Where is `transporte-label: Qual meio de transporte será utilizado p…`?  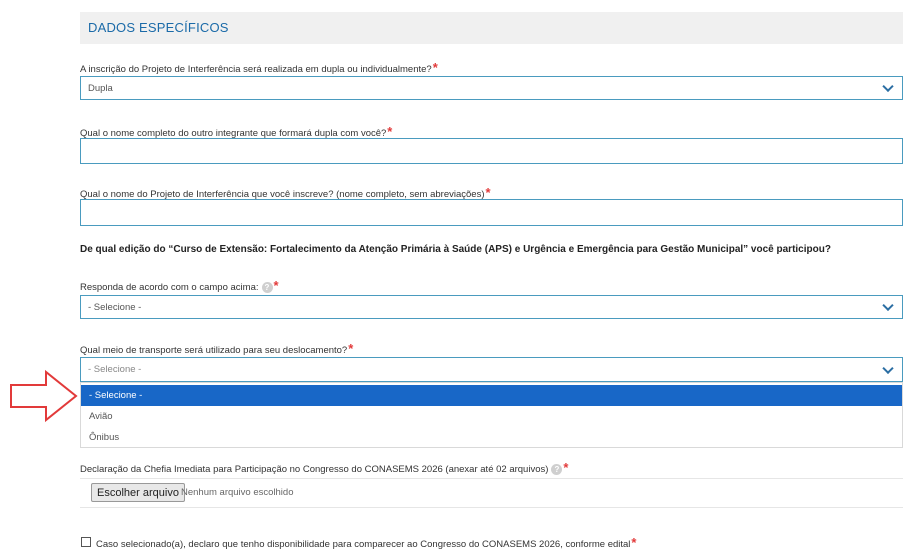 transporte-label: Qual meio de transporte será utilizado p… is located at coordinates (216, 348).